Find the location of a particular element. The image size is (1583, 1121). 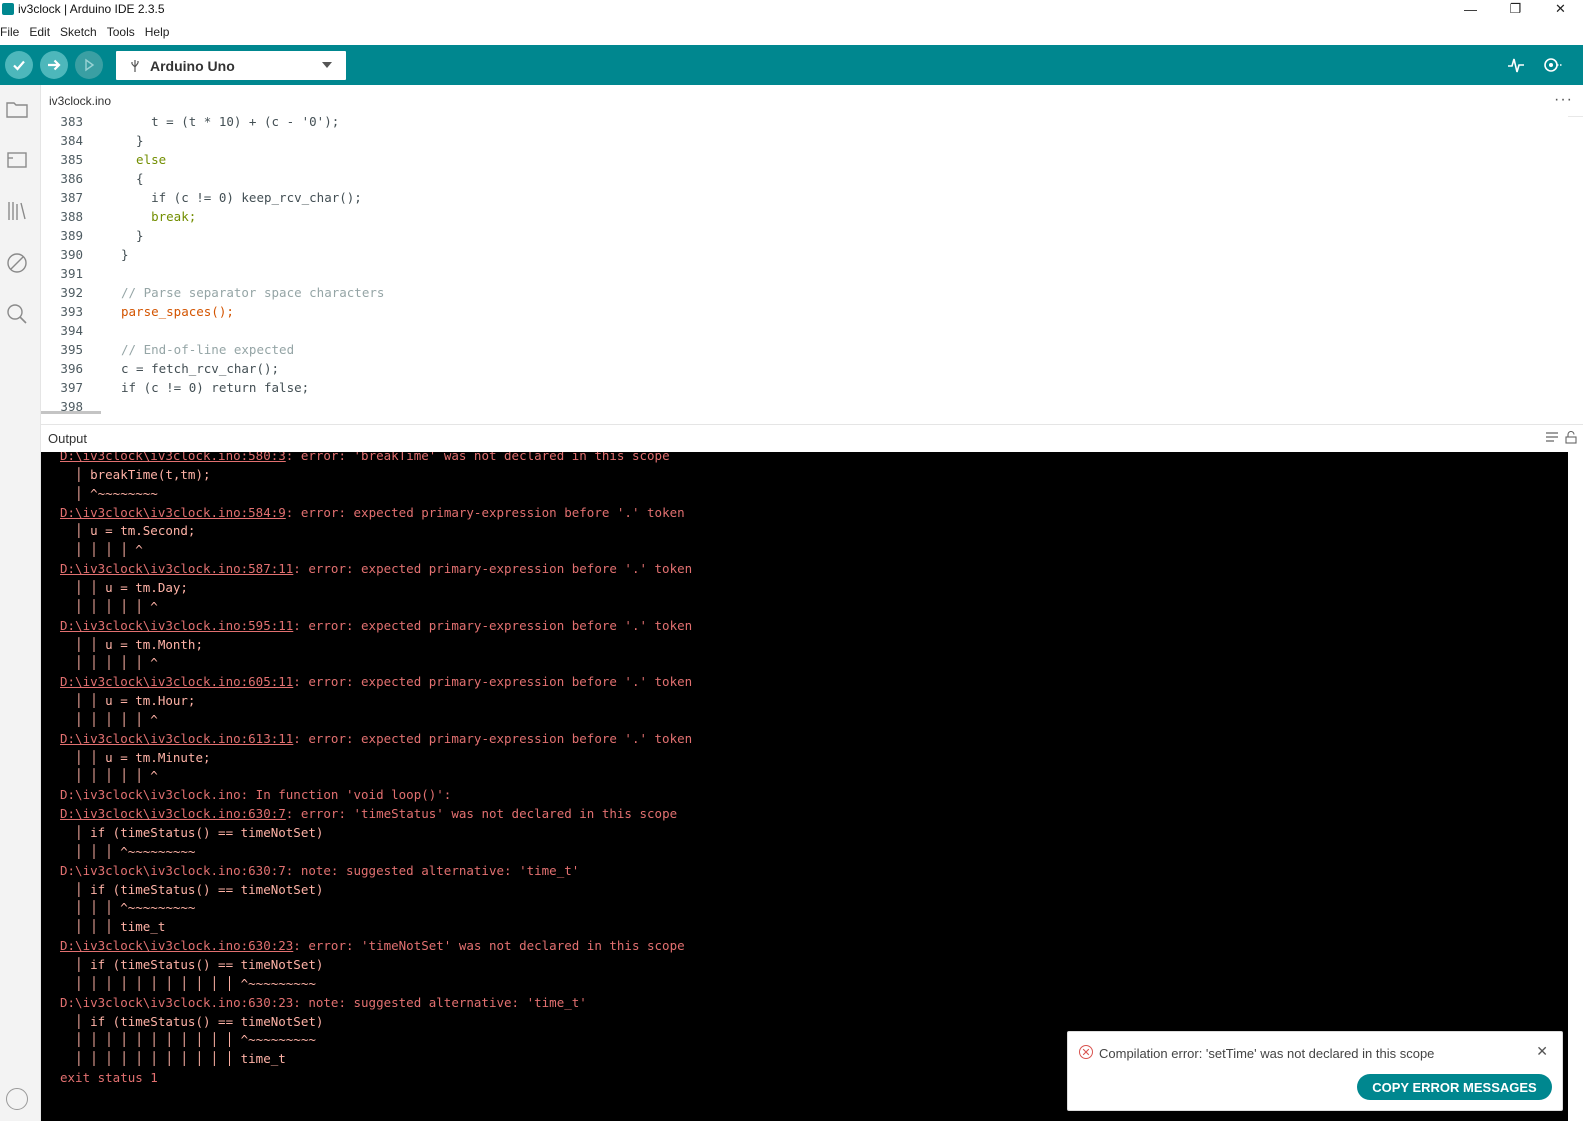

verify-button is located at coordinates (19, 65).